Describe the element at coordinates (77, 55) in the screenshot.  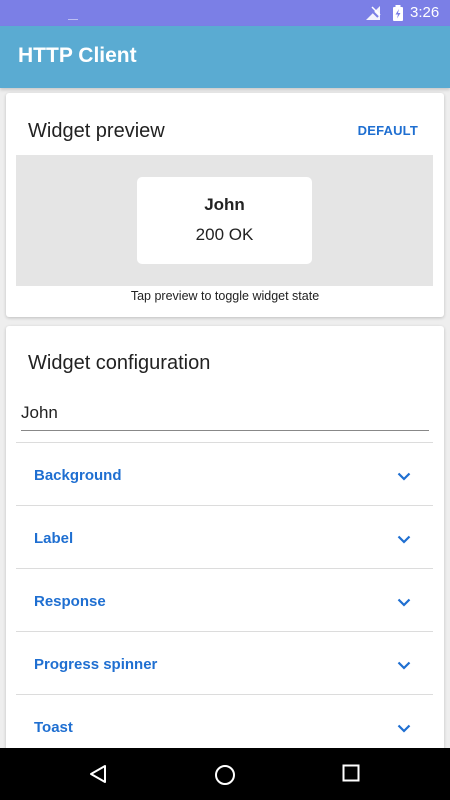
I see `app-title: HTTP Client` at that location.